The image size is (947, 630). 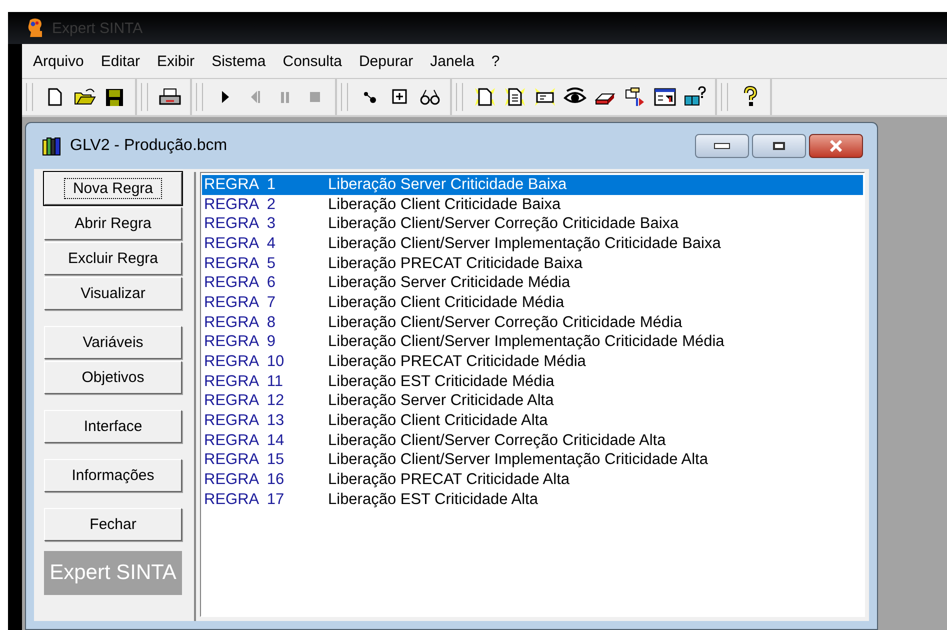 I want to click on menu-item: Janela, so click(x=452, y=61).